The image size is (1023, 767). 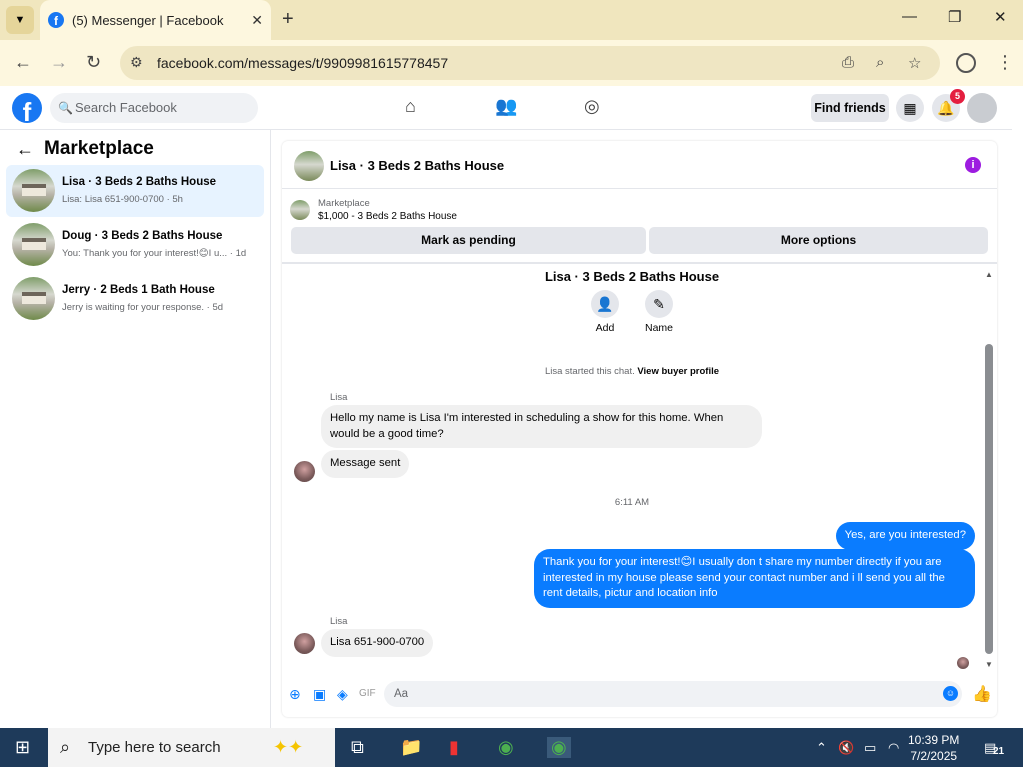 What do you see at coordinates (848, 62) in the screenshot?
I see `install-app-icon: ⎙` at bounding box center [848, 62].